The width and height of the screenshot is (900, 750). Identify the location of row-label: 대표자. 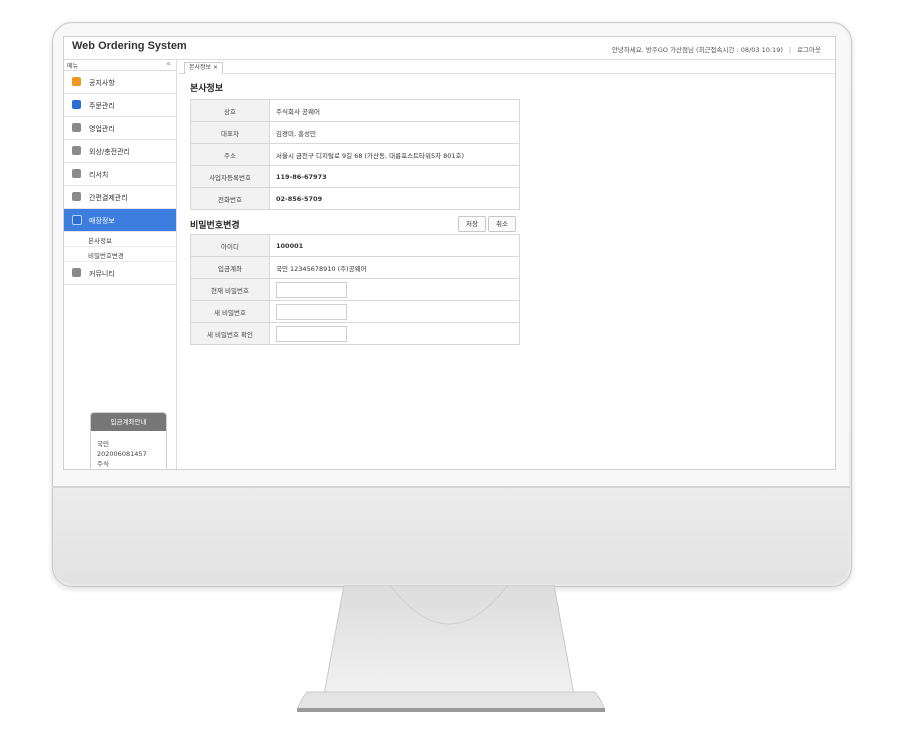
(230, 132).